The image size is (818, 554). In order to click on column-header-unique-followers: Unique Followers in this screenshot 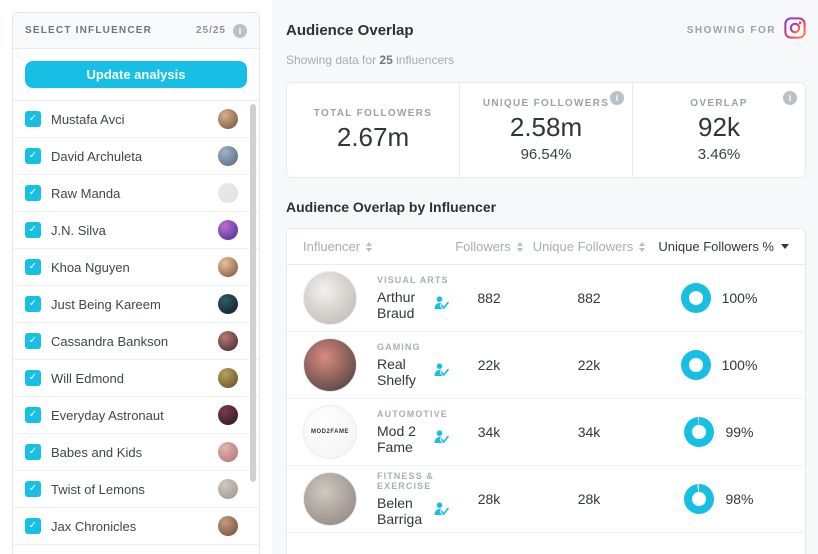, I will do `click(589, 246)`.